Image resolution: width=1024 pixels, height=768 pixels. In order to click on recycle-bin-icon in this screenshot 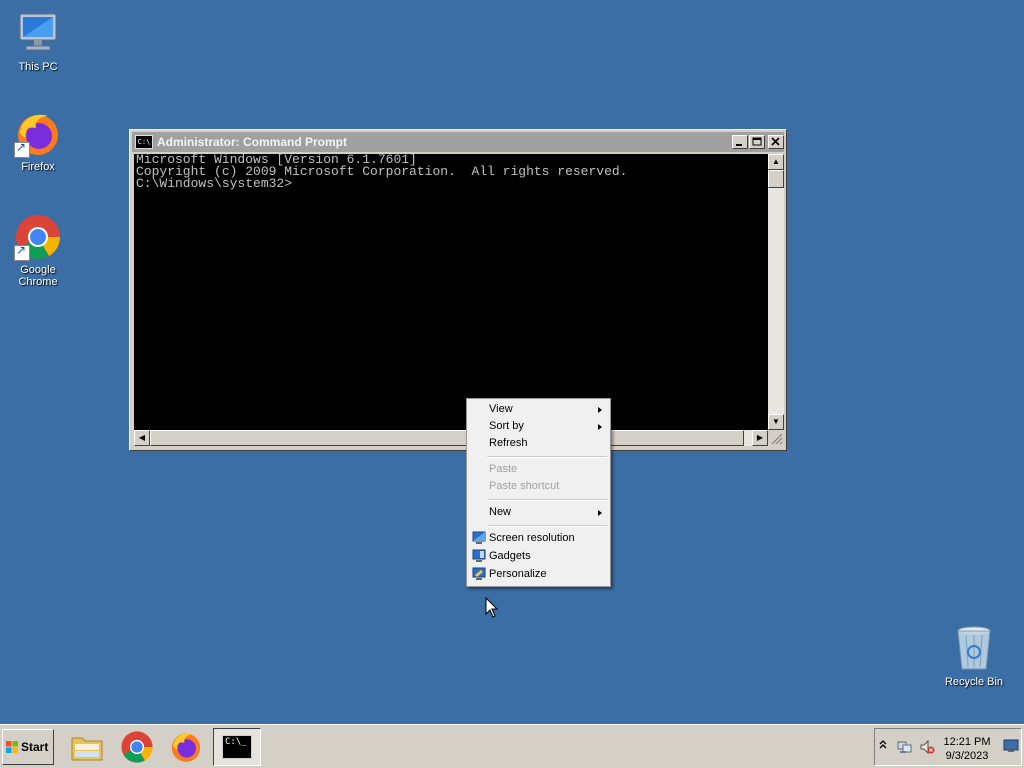, I will do `click(974, 649)`.